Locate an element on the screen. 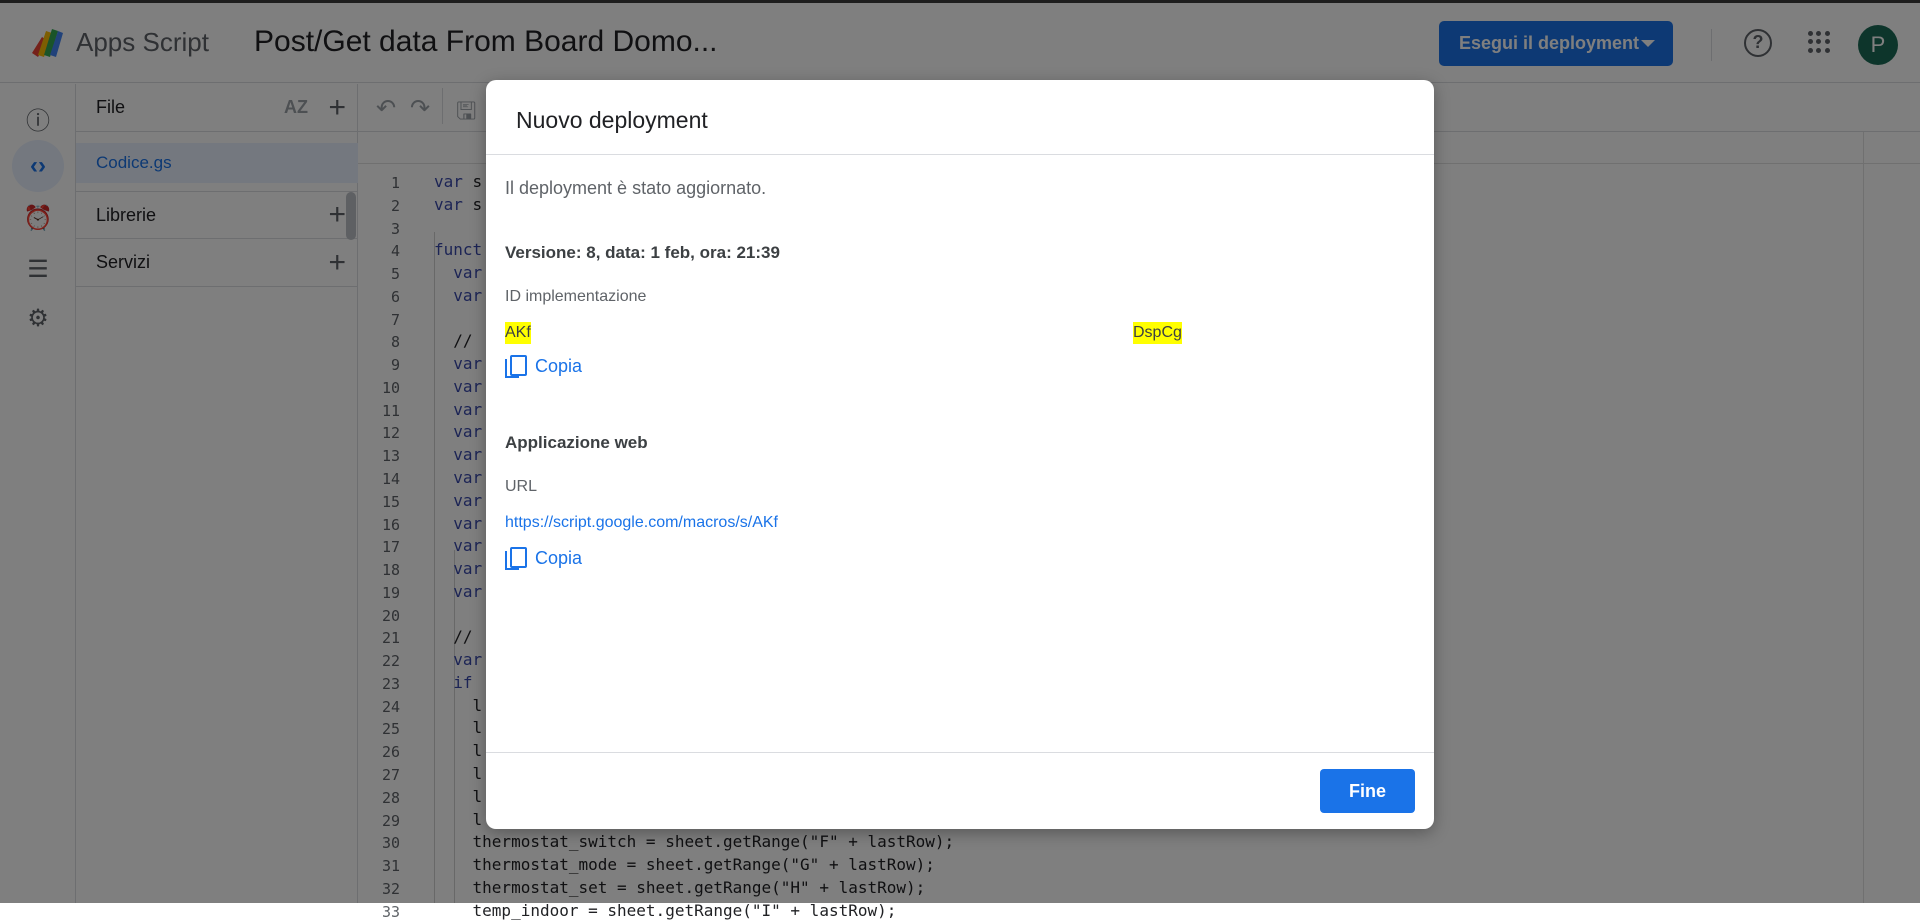 Image resolution: width=1920 pixels, height=921 pixels. webapp-section-title: Applicazione web is located at coordinates (576, 442).